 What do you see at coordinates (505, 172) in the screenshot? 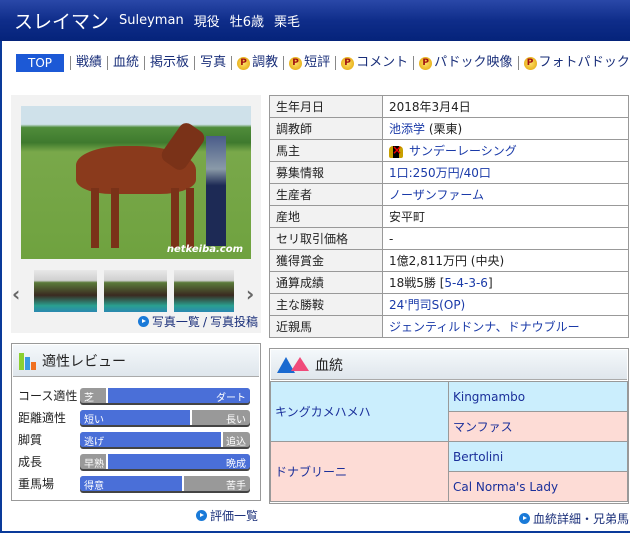
I see `profile-value: 1口:250万円/40口` at bounding box center [505, 172].